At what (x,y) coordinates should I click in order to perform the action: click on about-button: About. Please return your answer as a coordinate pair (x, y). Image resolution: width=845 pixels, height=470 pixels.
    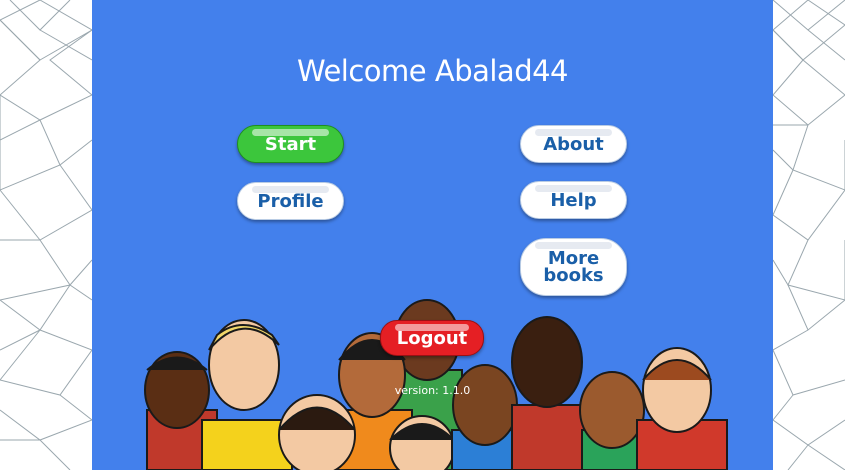
    Looking at the image, I should click on (573, 144).